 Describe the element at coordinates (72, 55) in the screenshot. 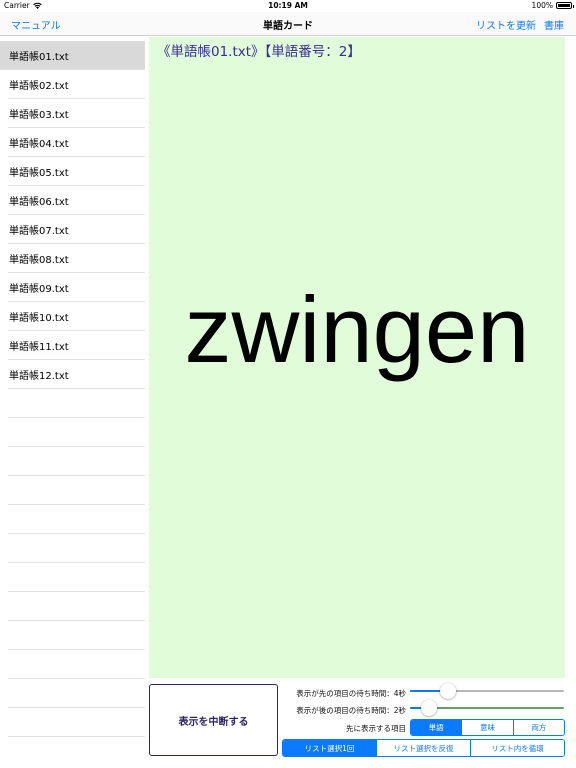

I see `list-item-selected: 単語帳01.txt` at that location.